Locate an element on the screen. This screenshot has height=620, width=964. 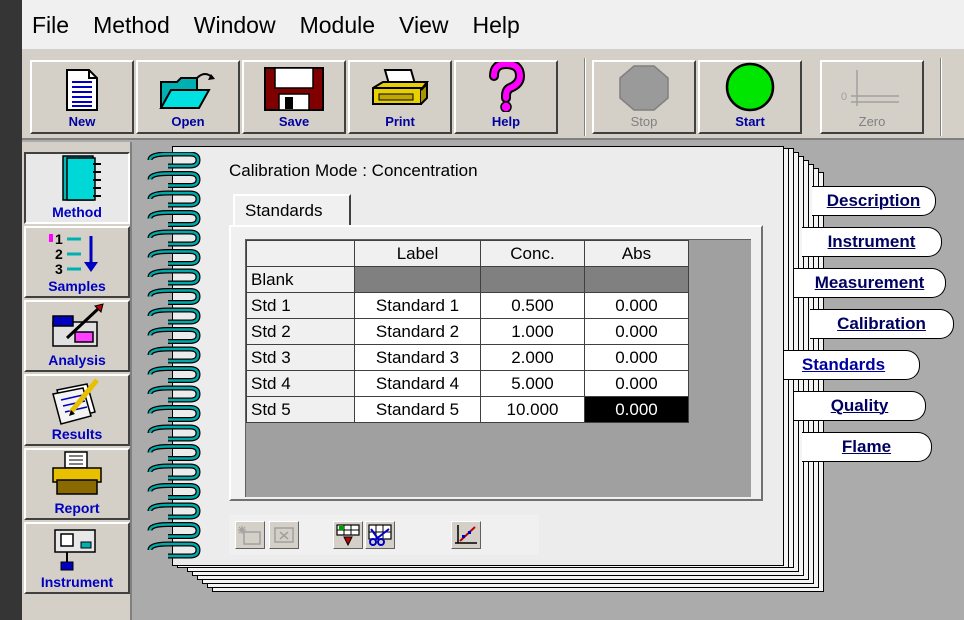
table-row: Std 2 Standard 2 1.000 0.000 is located at coordinates (467, 331).